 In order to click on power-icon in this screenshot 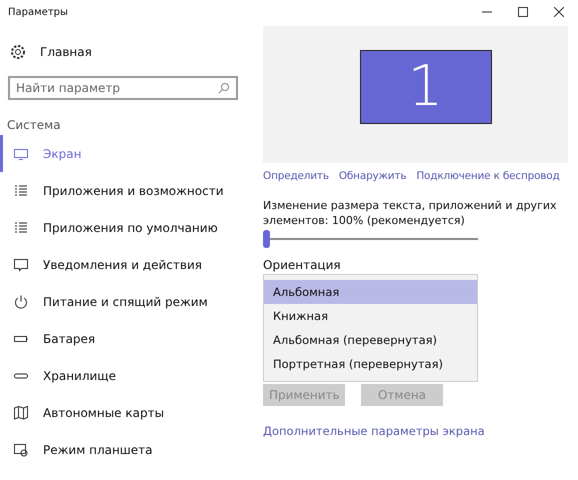, I will do `click(21, 302)`.